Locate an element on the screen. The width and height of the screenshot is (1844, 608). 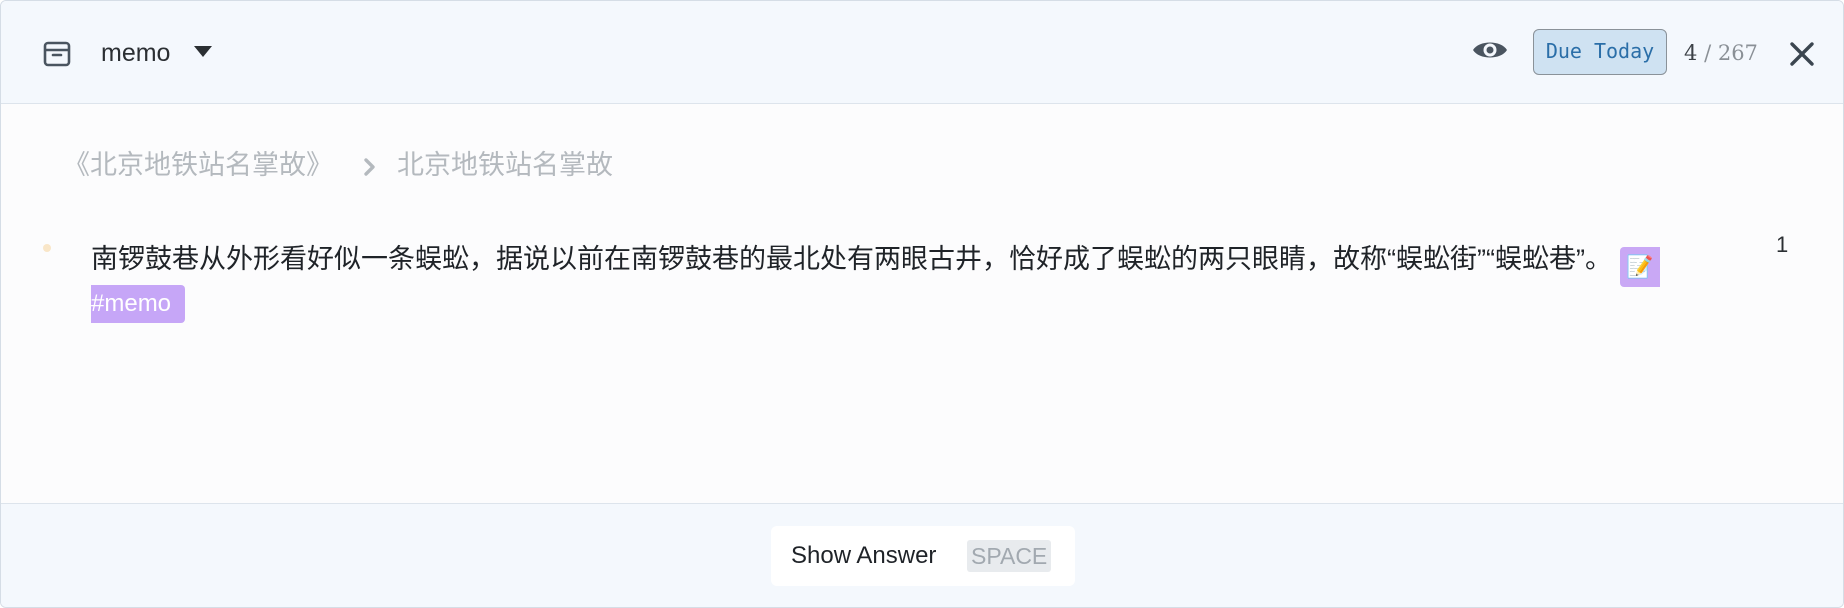
caret-down-icon is located at coordinates (203, 51).